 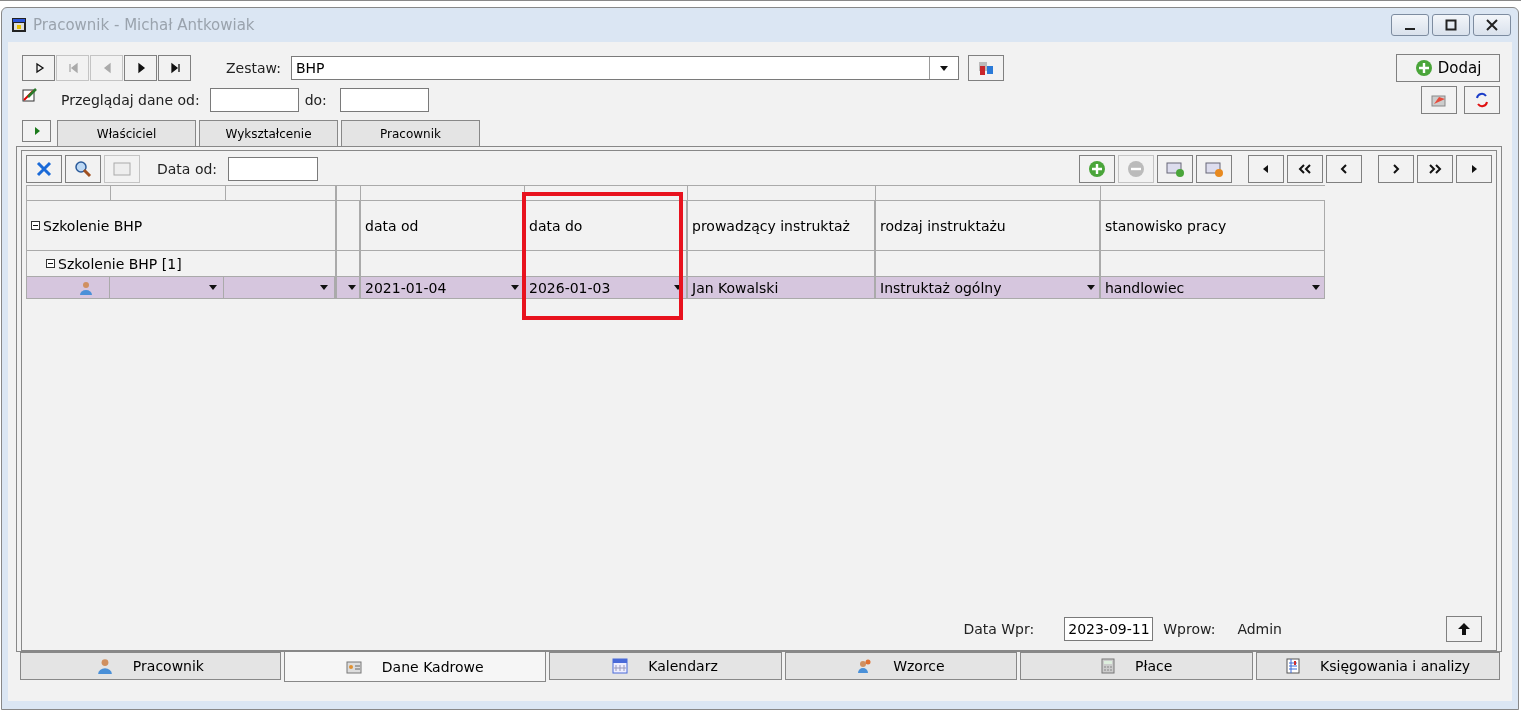 What do you see at coordinates (273, 169) in the screenshot?
I see `date-from-field` at bounding box center [273, 169].